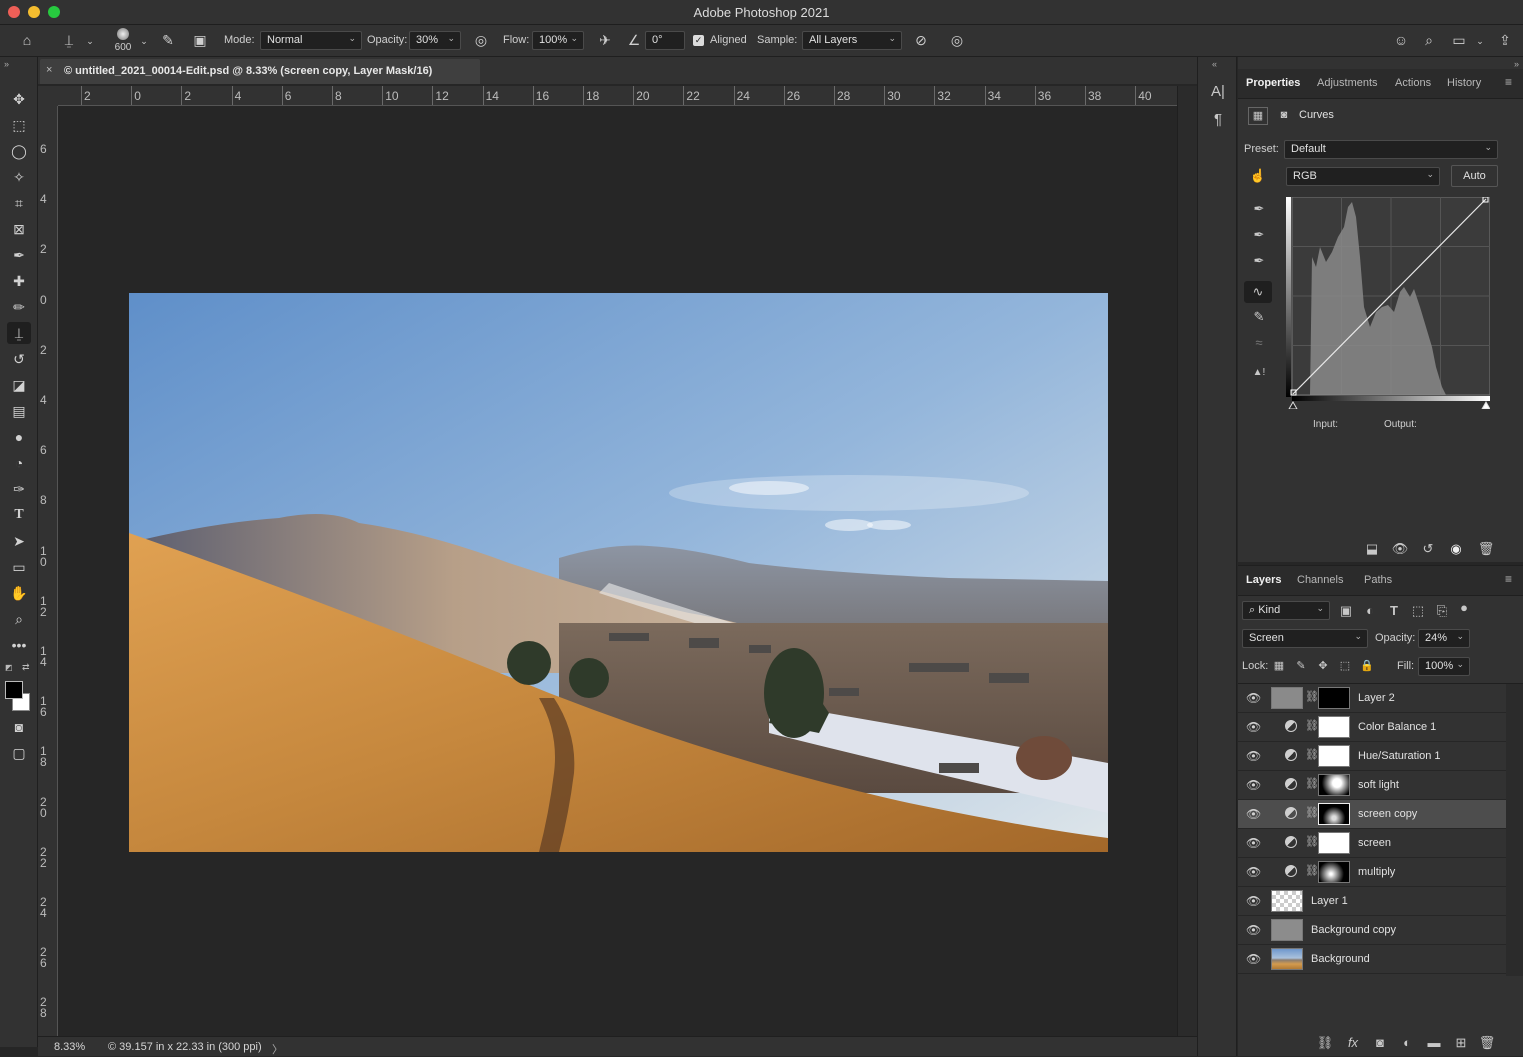  What do you see at coordinates (19, 489) in the screenshot?
I see `pen-tool-icon: ✑` at bounding box center [19, 489].